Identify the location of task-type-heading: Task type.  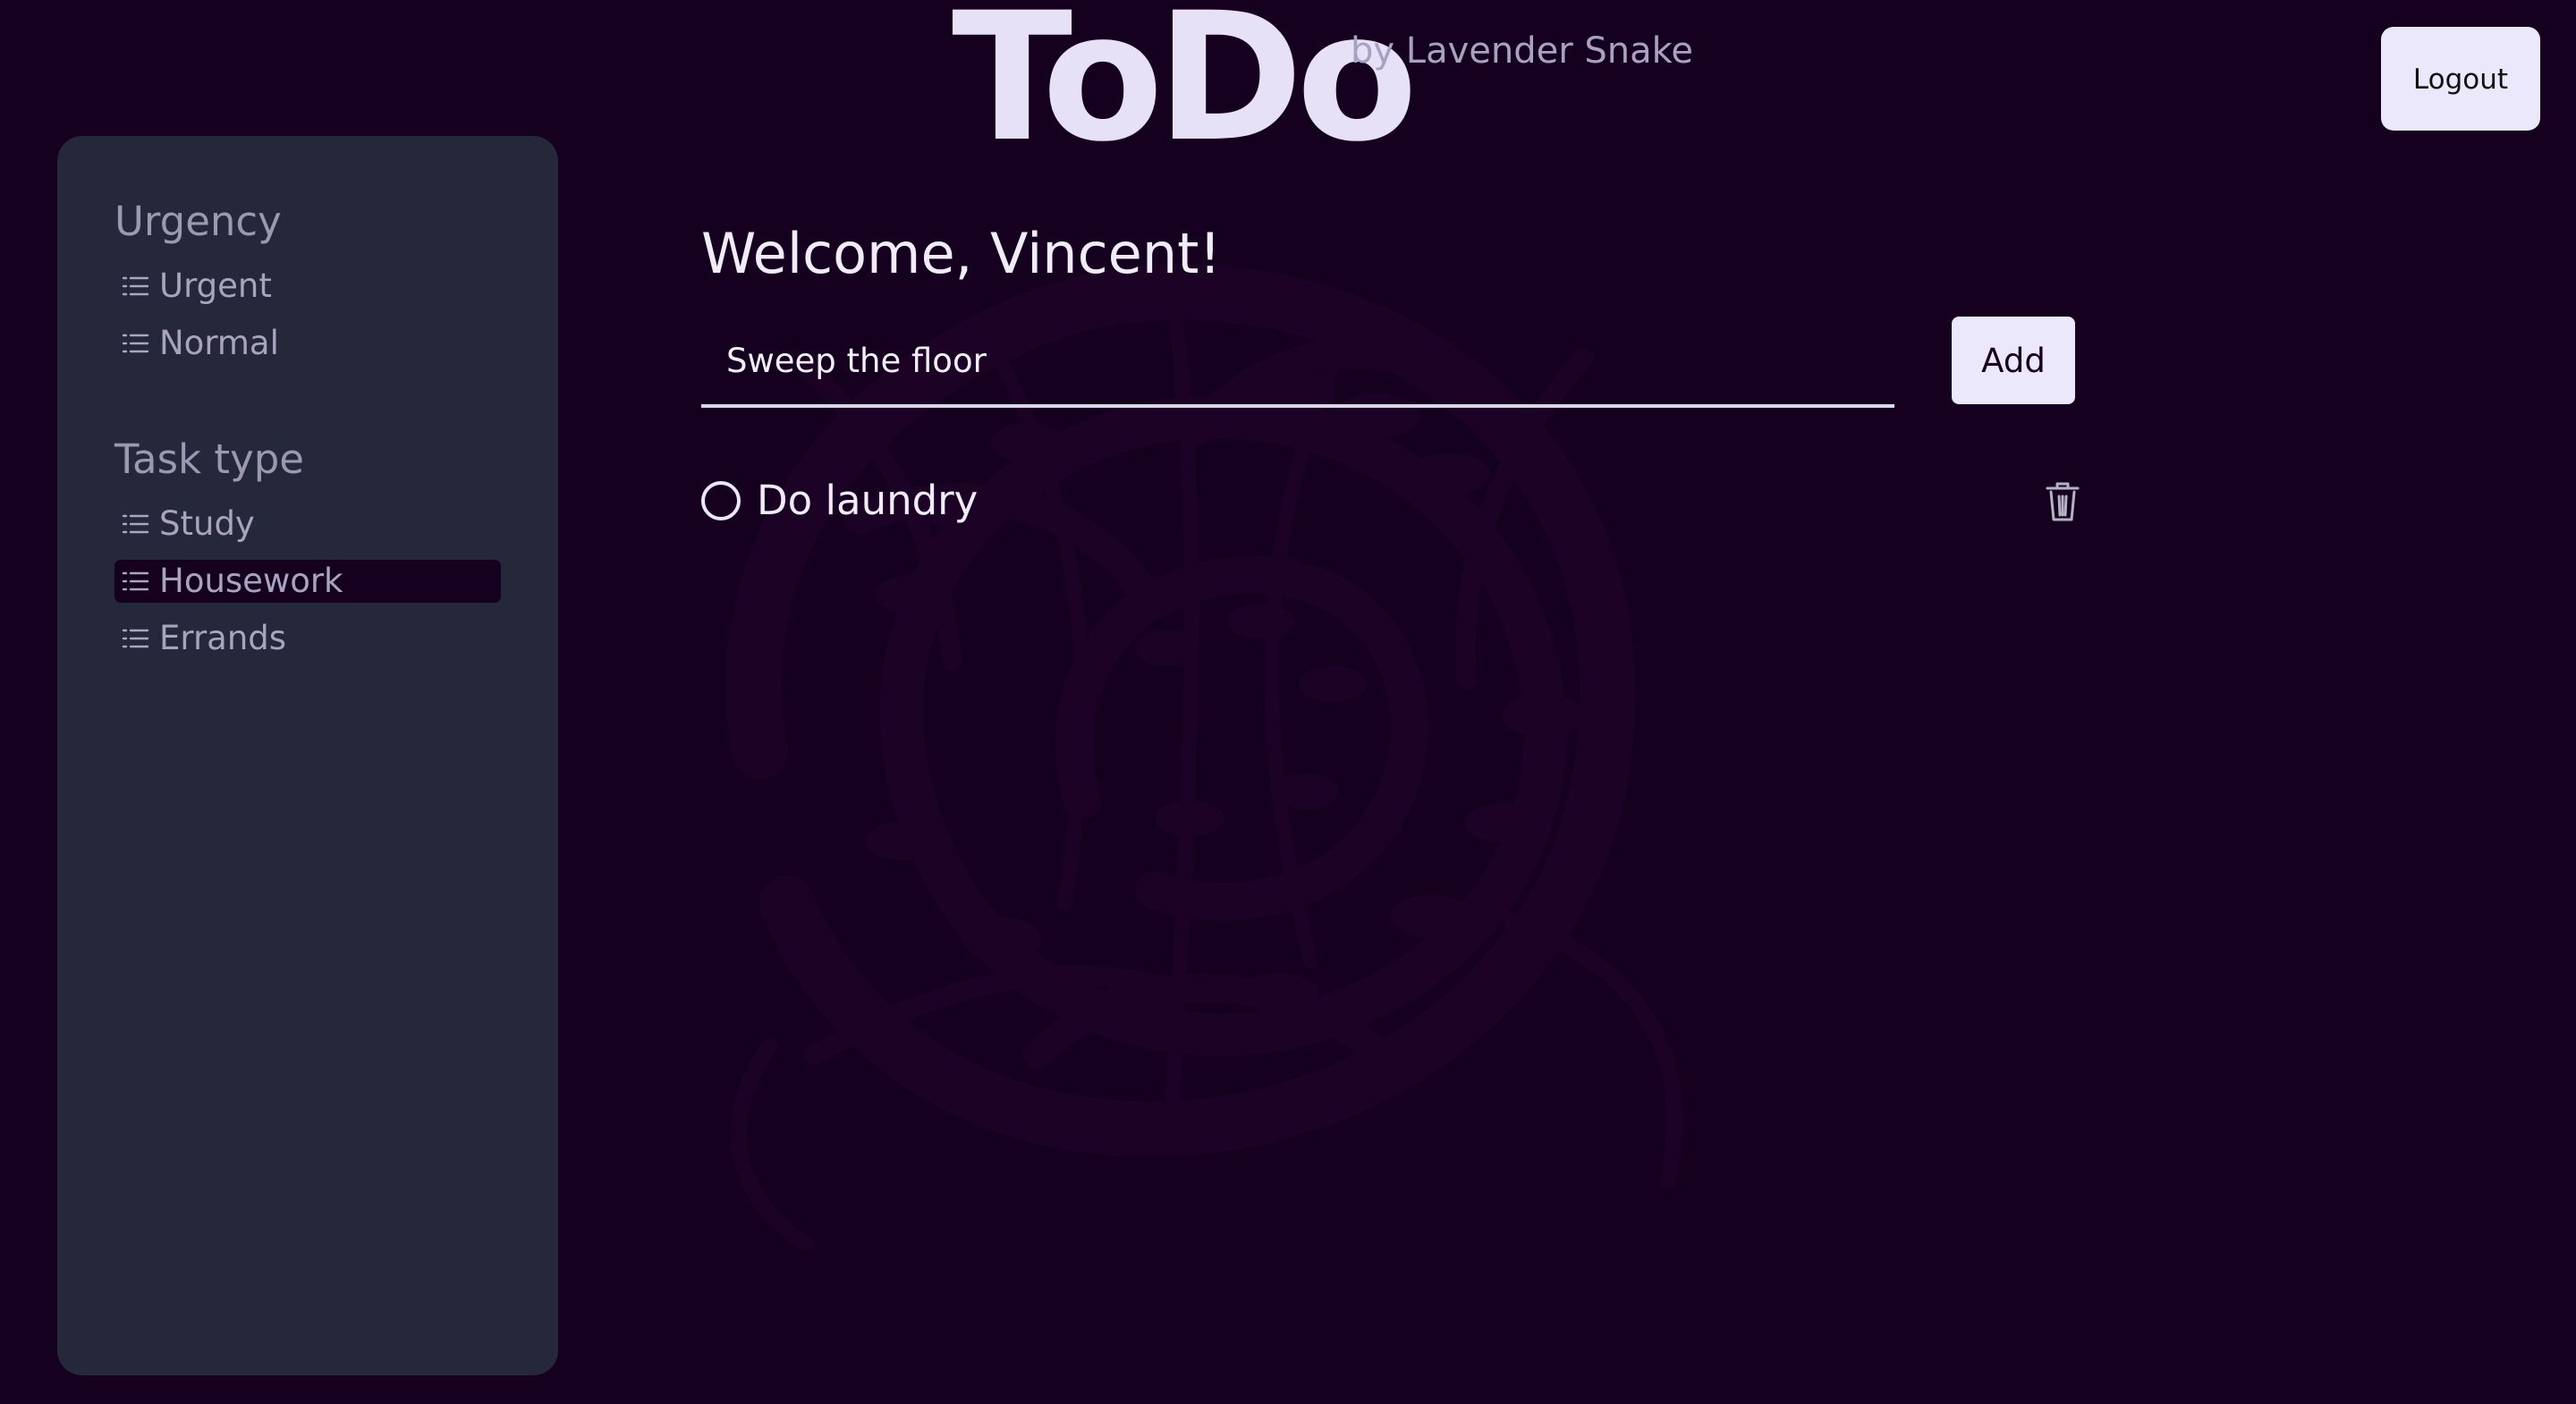
(209, 459).